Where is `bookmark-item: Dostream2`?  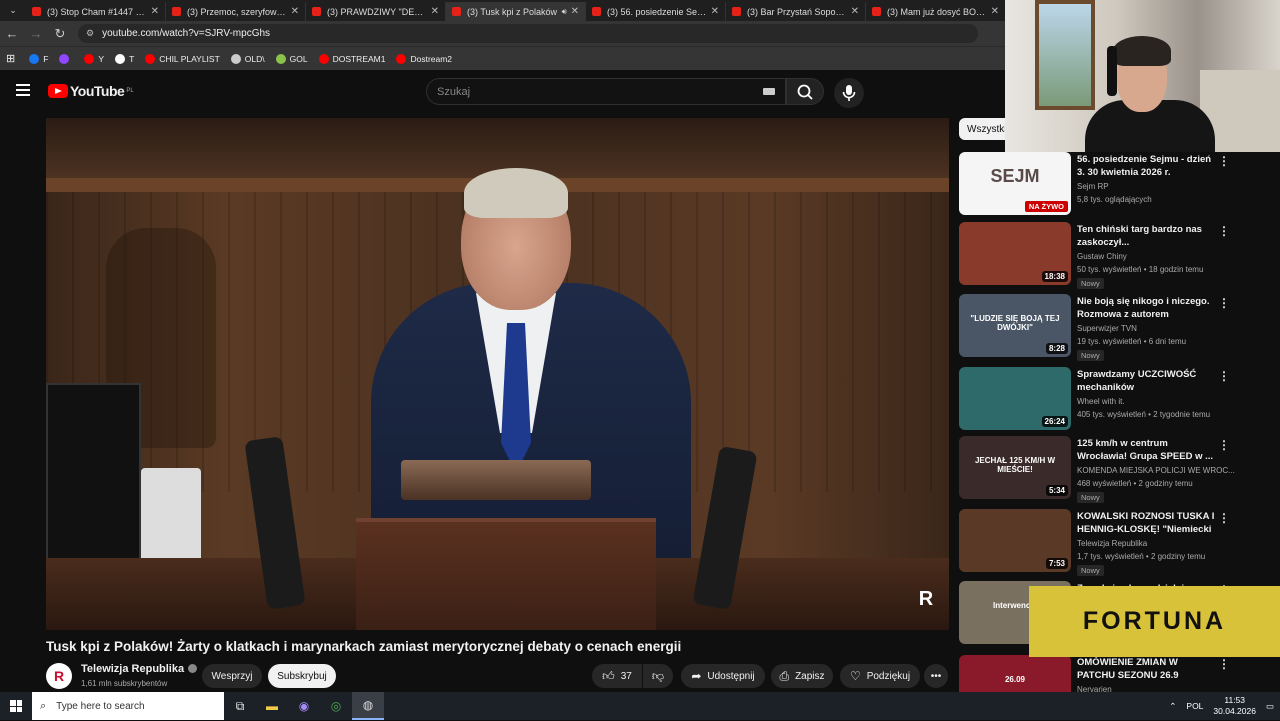 bookmark-item: Dostream2 is located at coordinates (424, 58).